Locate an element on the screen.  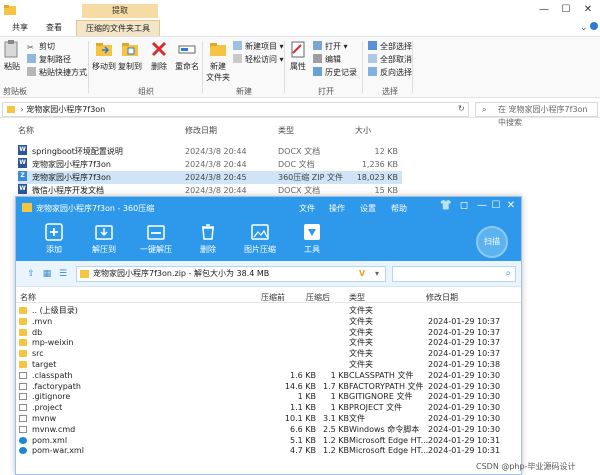
rename-button: 重命名 is located at coordinates (187, 55).